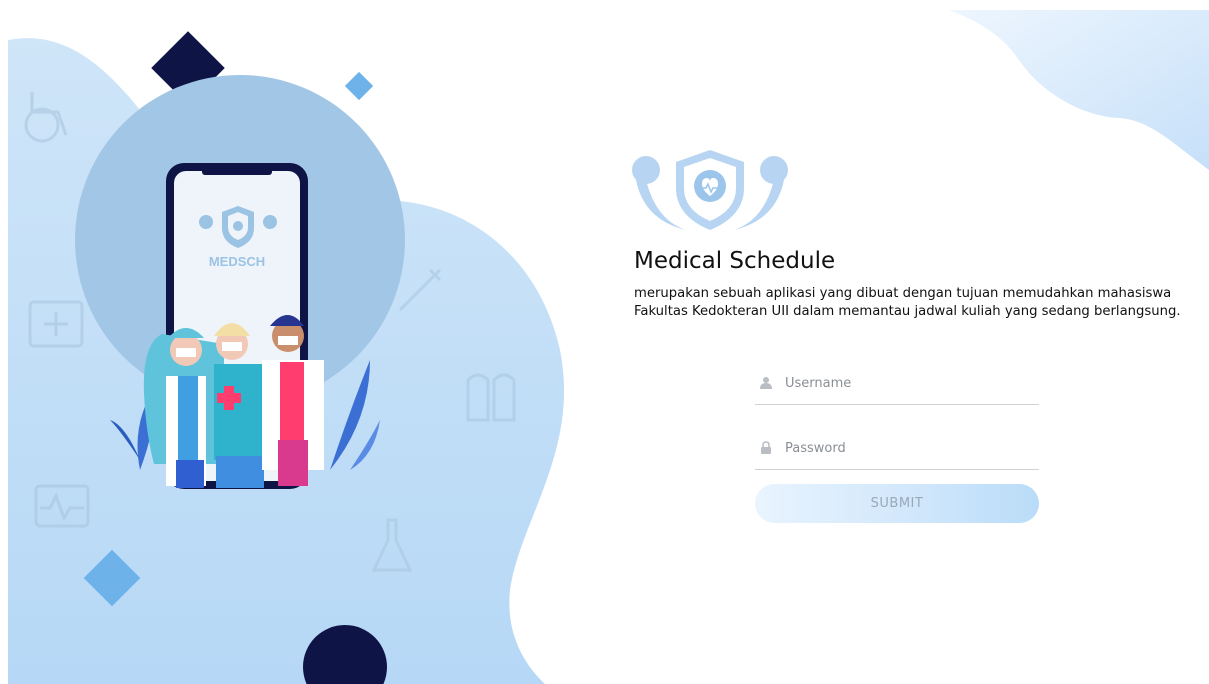 The height and width of the screenshot is (684, 1209). What do you see at coordinates (905, 383) in the screenshot?
I see `username-input` at bounding box center [905, 383].